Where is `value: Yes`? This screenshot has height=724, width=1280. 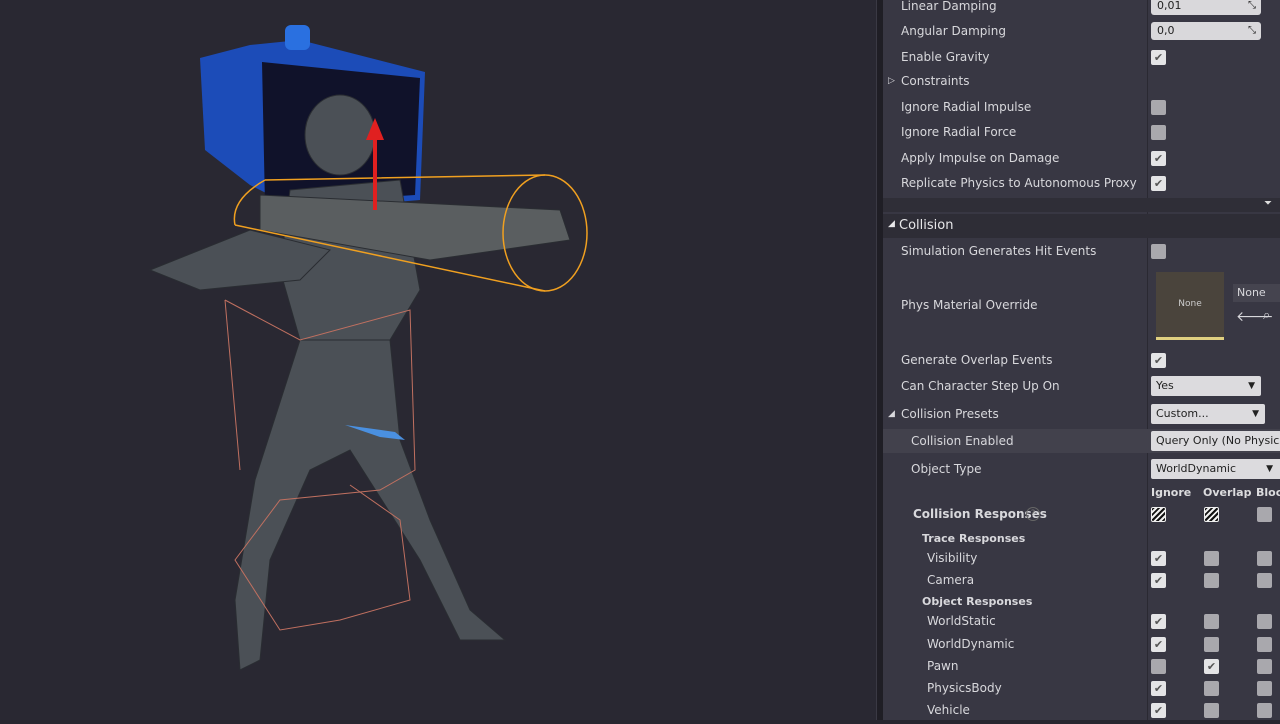
value: Yes is located at coordinates (1165, 385).